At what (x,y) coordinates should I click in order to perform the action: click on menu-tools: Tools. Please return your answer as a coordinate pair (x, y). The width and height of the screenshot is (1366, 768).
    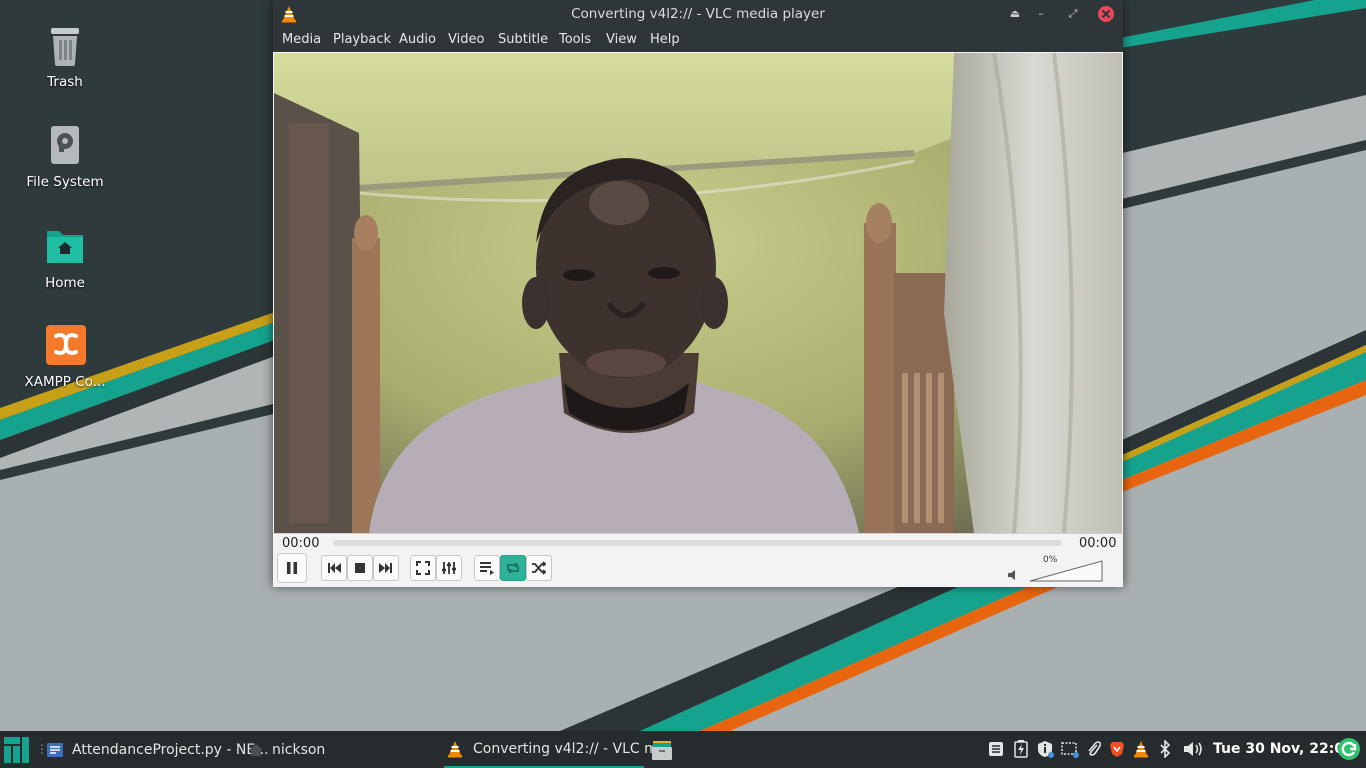
    Looking at the image, I should click on (575, 39).